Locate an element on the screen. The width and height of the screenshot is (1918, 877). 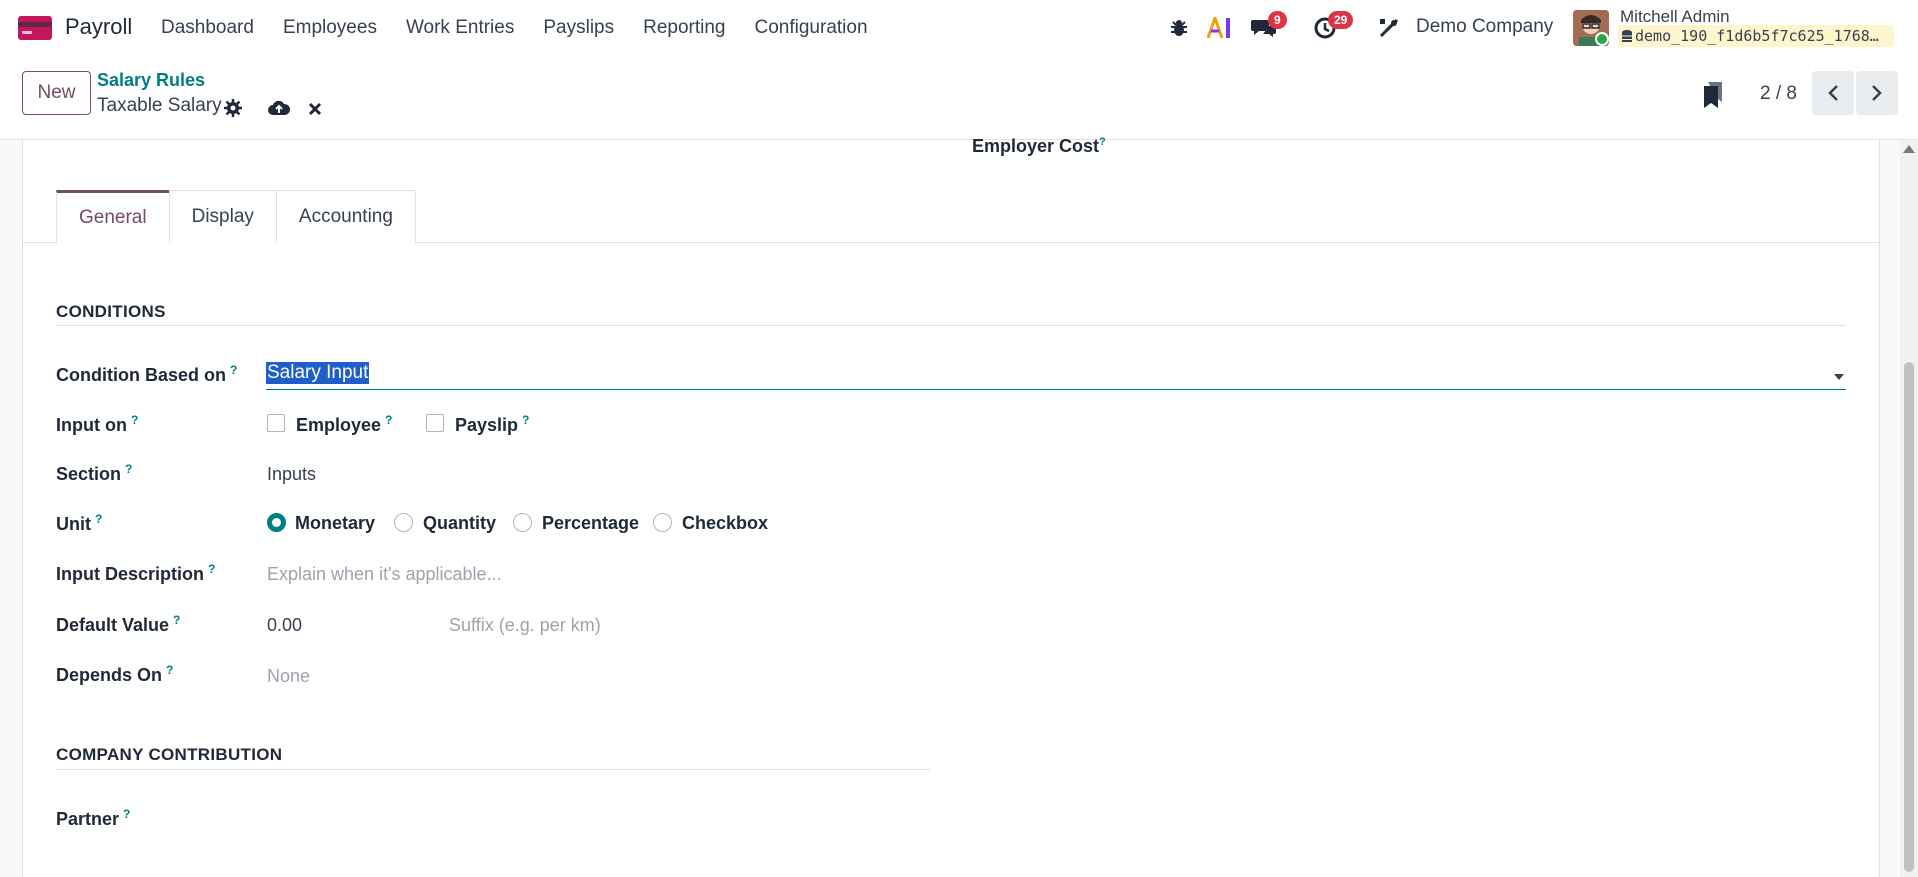
input-on-label: Input on? is located at coordinates (97, 424).